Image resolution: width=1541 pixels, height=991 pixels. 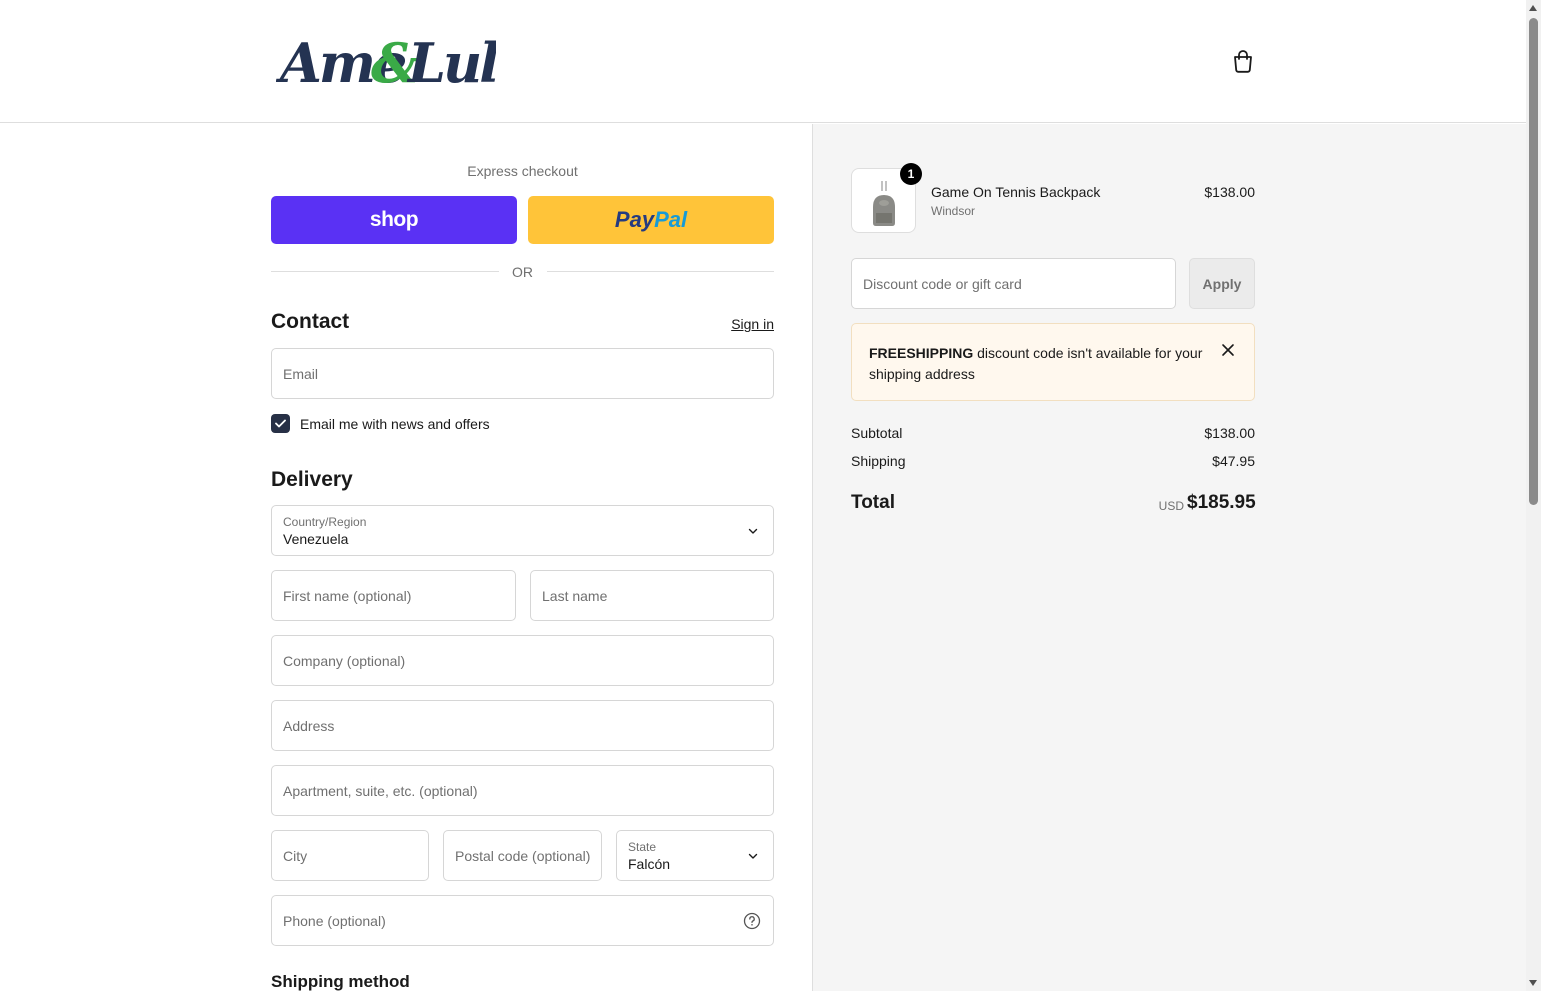 I want to click on discount-code-field, so click(x=1013, y=283).